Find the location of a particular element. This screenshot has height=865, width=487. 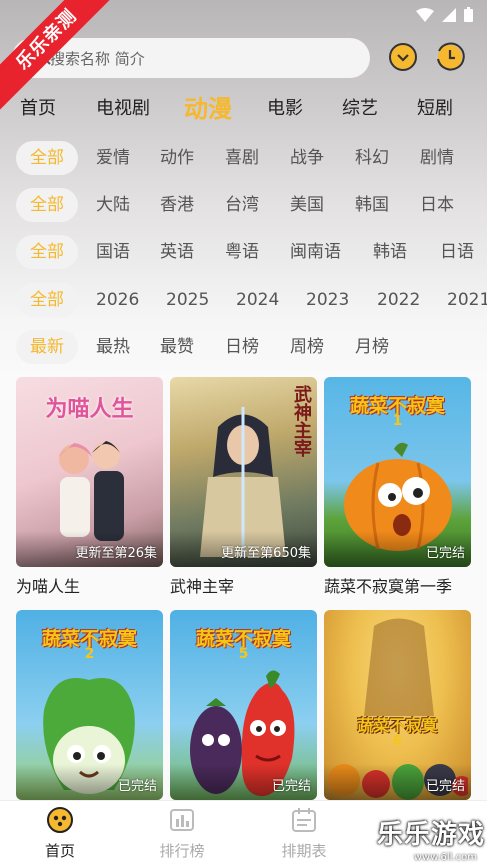

filter-chip: 香港 is located at coordinates (177, 205).